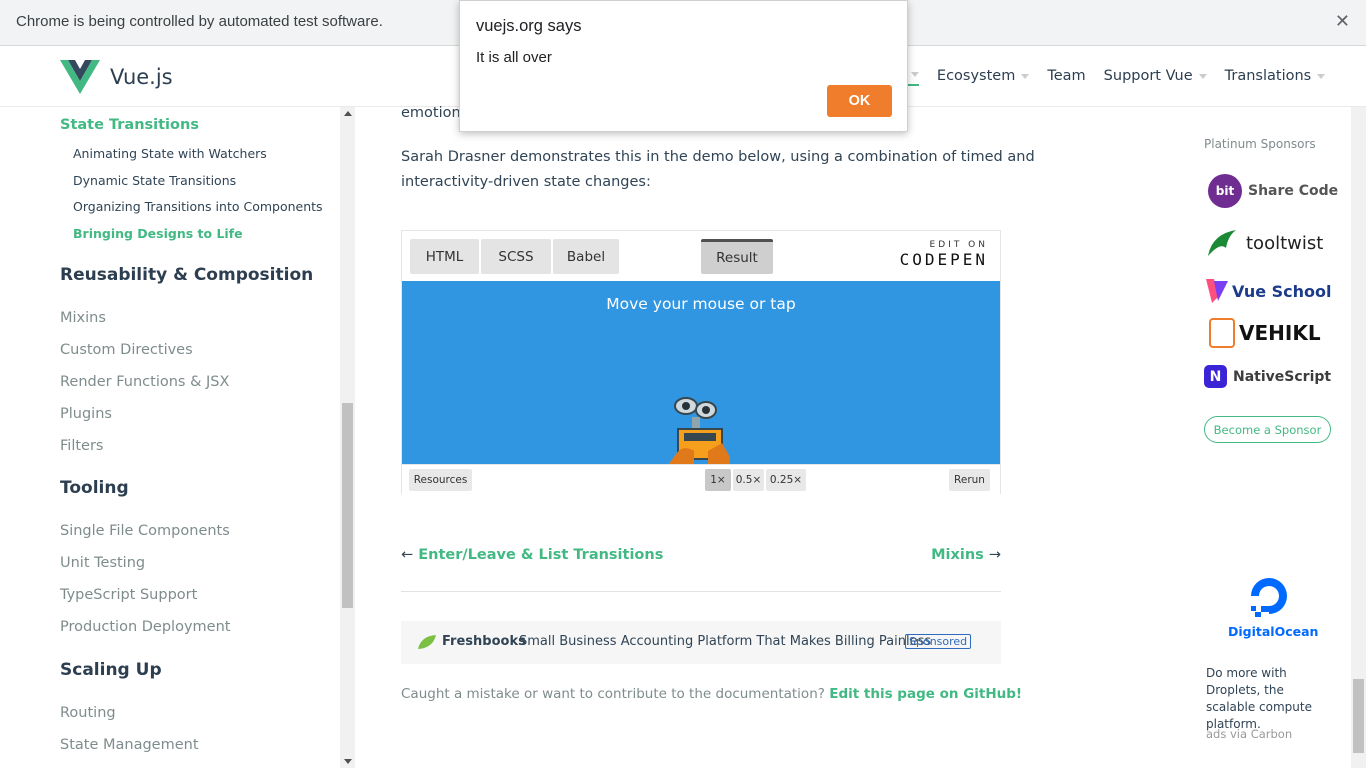 The height and width of the screenshot is (768, 1366). I want to click on codepen-wordmark: CODEPEN, so click(943, 259).